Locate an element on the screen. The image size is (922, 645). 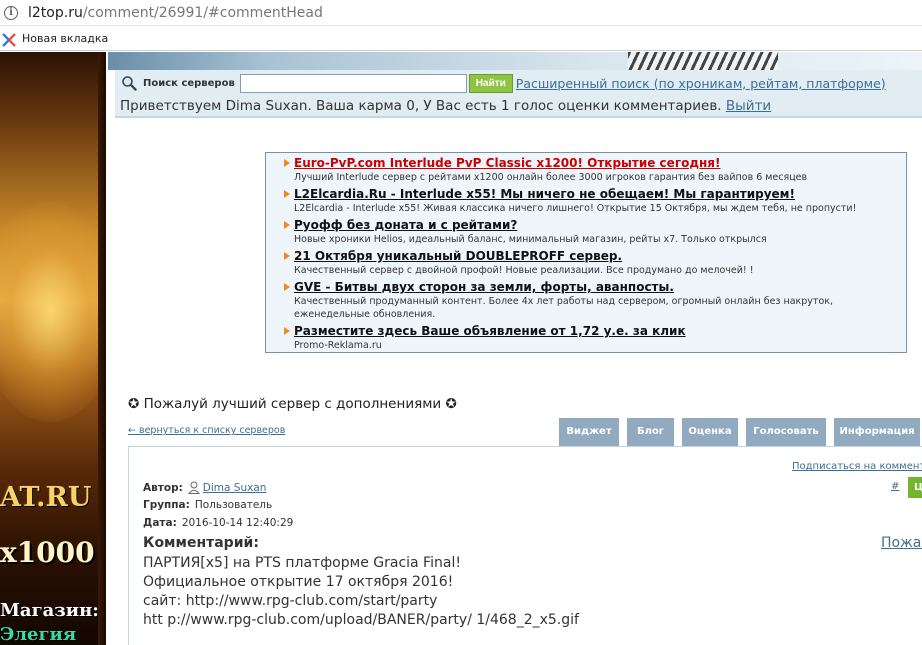
left-banner-ad: AT.RU x1000 Магазин: Элегия is located at coordinates (53, 348).